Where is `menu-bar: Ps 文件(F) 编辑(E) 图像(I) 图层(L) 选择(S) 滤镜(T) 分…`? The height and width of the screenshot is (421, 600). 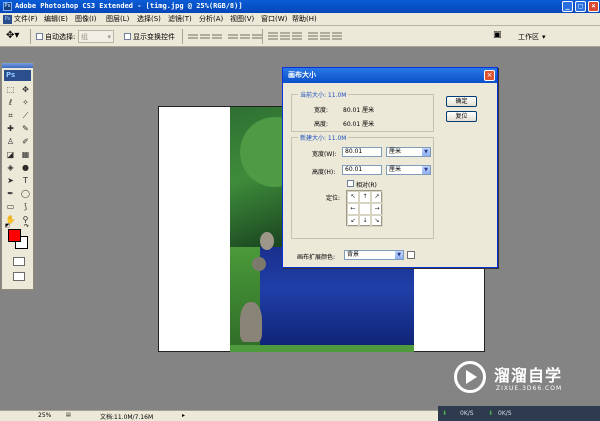 menu-bar: Ps 文件(F) 编辑(E) 图像(I) 图层(L) 选择(S) 滤镜(T) 分… is located at coordinates (300, 19).